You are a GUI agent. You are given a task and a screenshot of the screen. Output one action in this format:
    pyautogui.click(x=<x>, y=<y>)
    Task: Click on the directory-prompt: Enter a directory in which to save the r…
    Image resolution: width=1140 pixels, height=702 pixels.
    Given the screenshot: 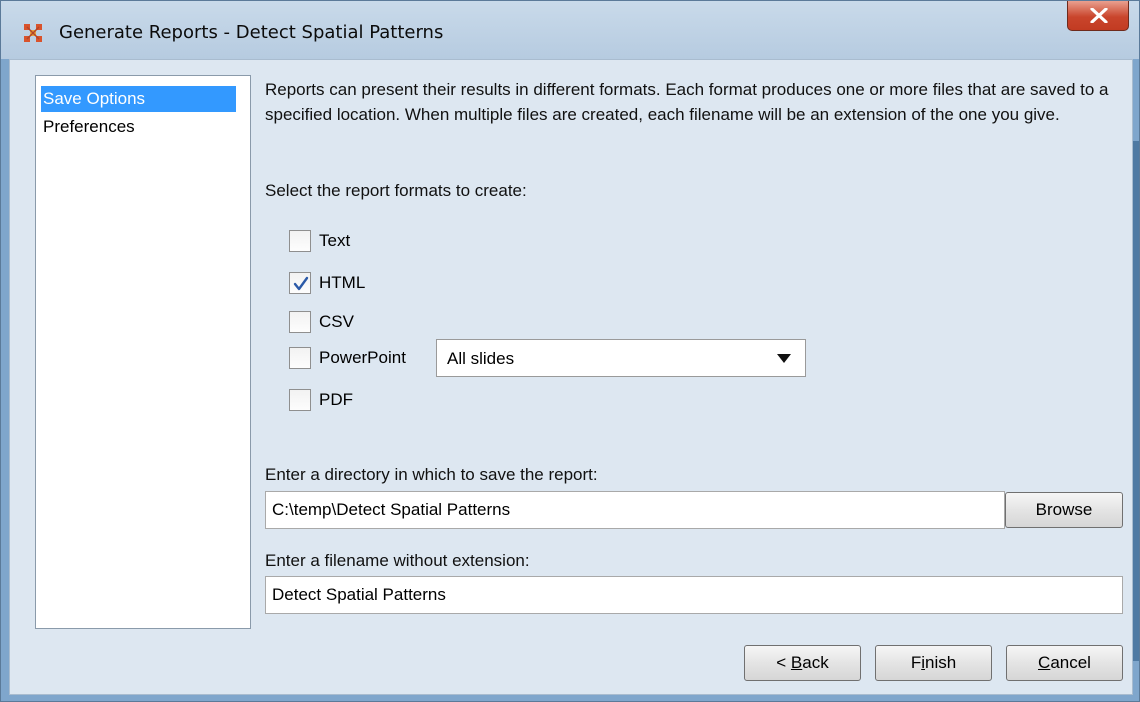 What is the action you would take?
    pyautogui.click(x=431, y=474)
    